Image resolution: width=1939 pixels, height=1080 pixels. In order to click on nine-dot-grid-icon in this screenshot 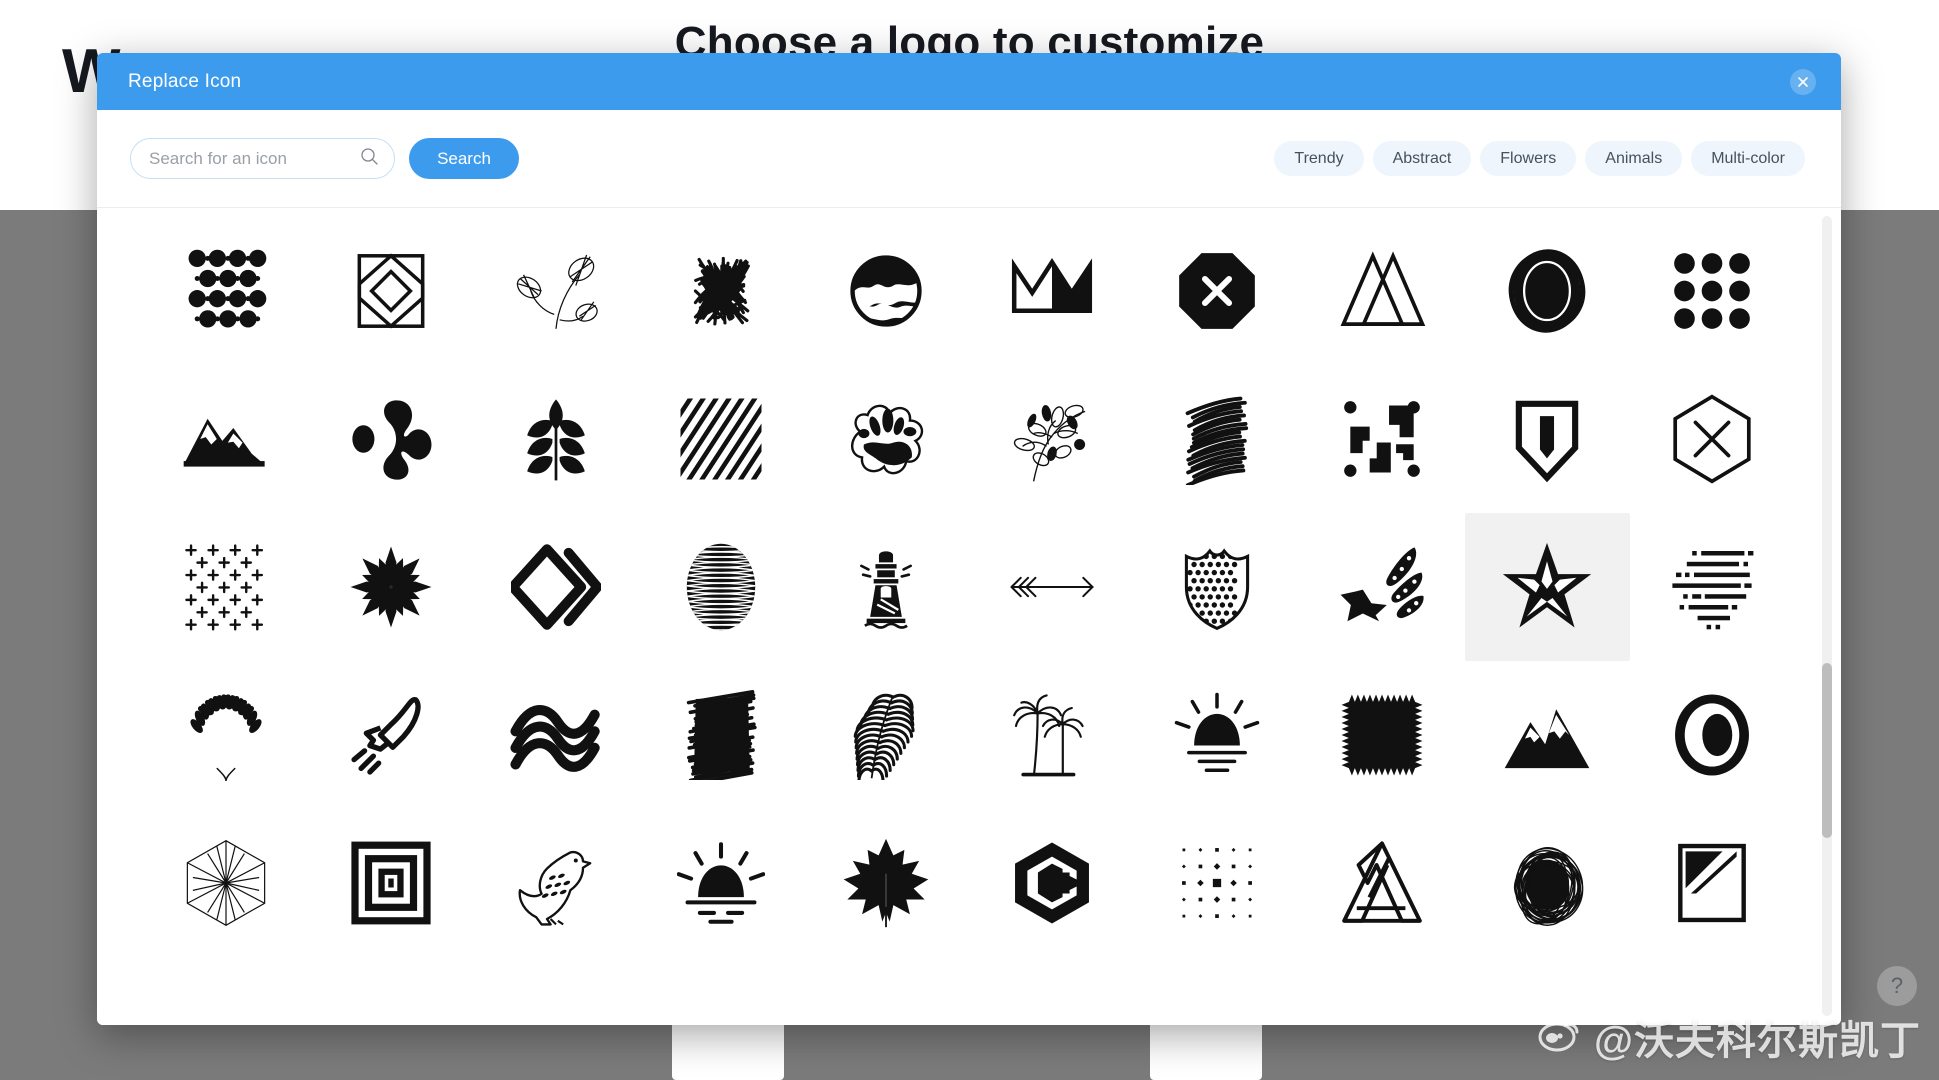, I will do `click(1712, 291)`.